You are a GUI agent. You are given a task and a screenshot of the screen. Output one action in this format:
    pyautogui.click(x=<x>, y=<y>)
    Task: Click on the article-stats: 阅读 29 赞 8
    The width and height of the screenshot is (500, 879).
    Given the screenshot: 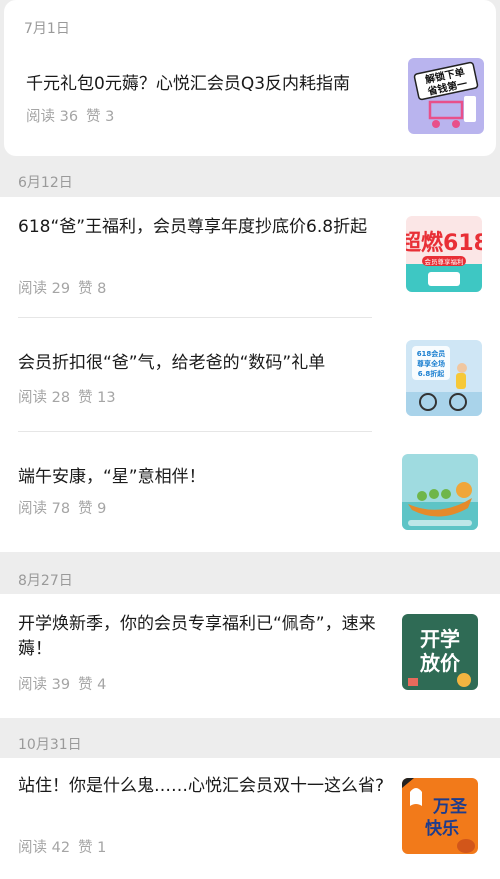 What is the action you would take?
    pyautogui.click(x=62, y=287)
    